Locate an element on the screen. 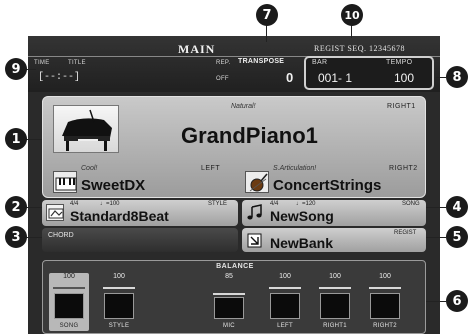  balance-channel-left: 100 LEFT is located at coordinates (285, 302).